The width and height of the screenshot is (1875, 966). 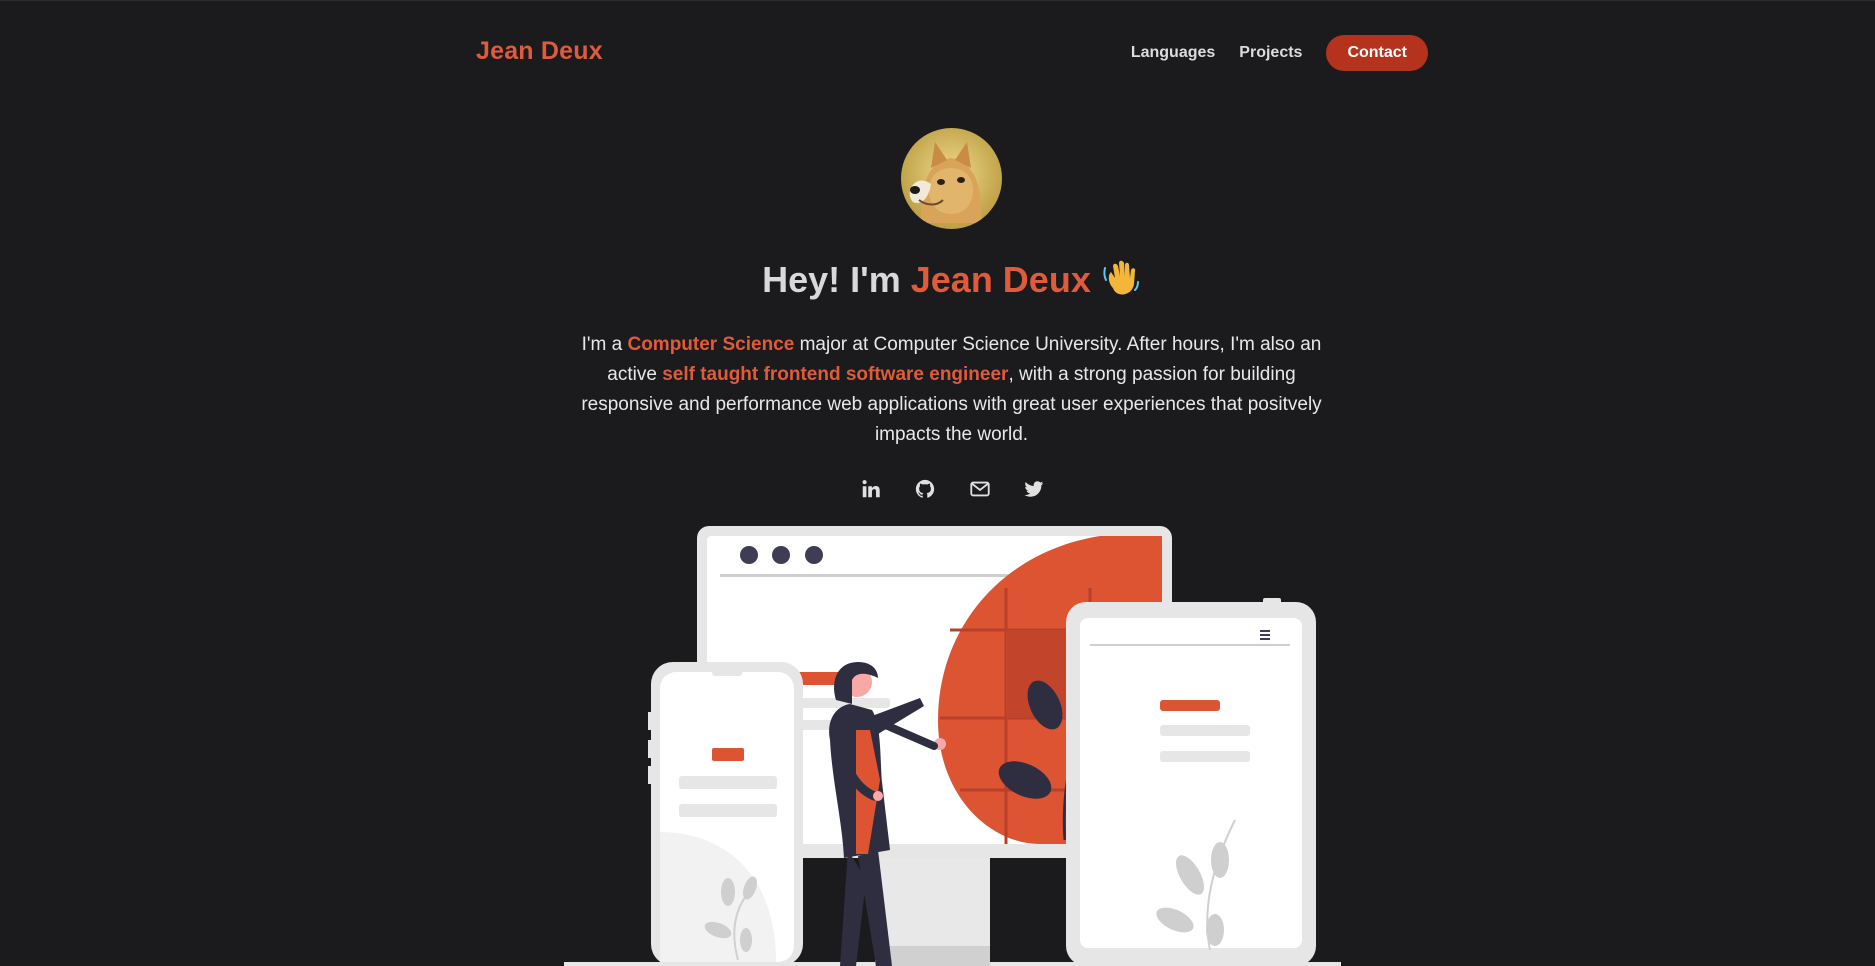 I want to click on brand-logo-link: Jean Deux, so click(x=539, y=51).